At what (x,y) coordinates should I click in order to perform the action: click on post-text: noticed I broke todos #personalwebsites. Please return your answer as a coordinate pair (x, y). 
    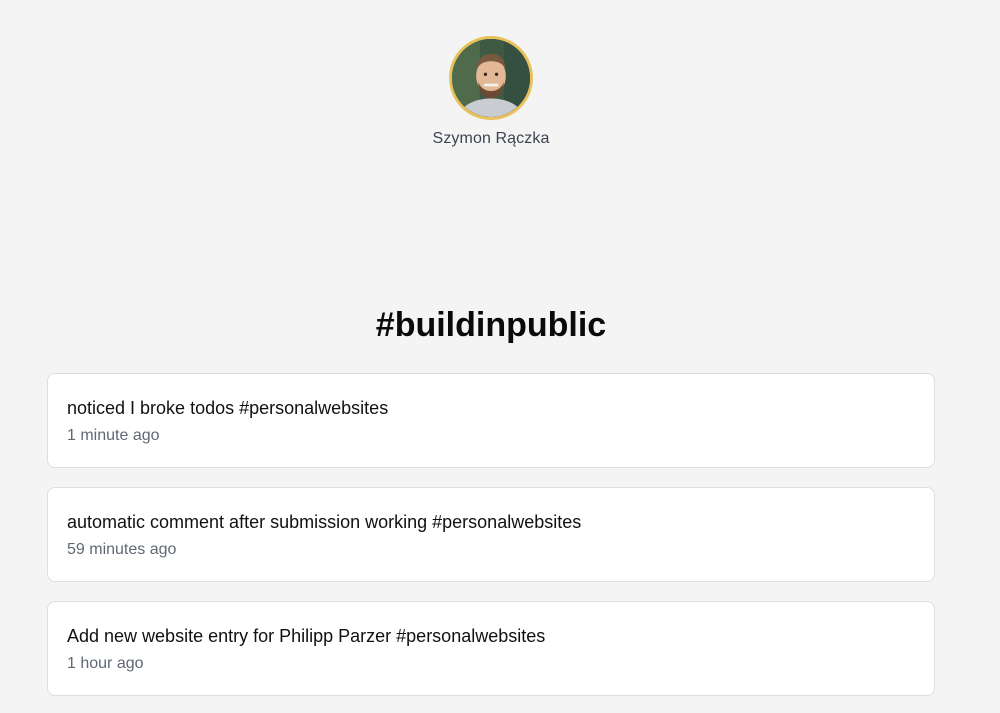
    Looking at the image, I should click on (228, 408).